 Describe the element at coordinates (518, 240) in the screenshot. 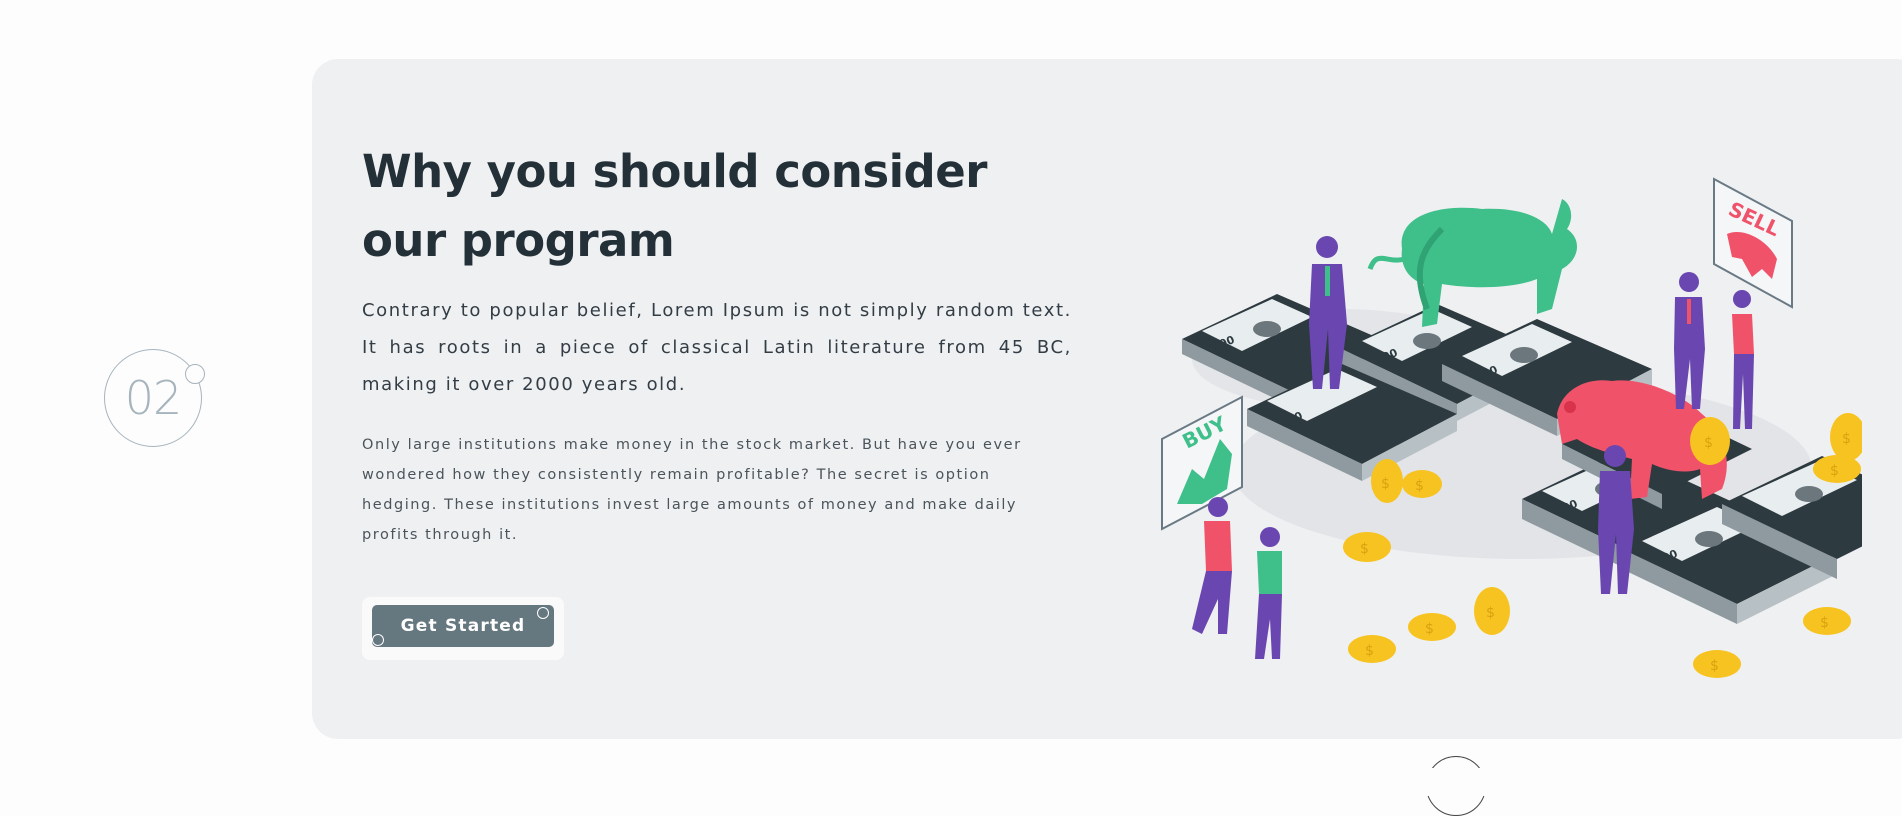

I see `heading-line-2: our program` at that location.